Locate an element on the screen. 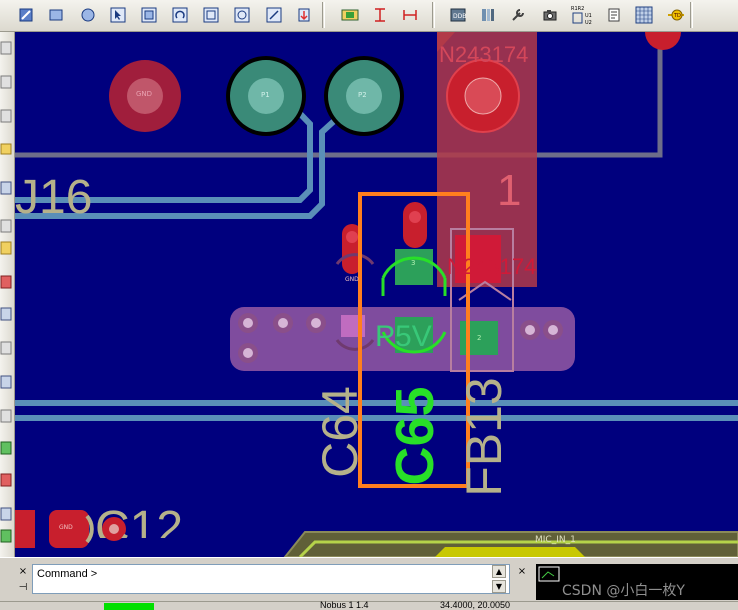 This screenshot has width=738, height=610. pin-icon is located at coordinates (304, 15).